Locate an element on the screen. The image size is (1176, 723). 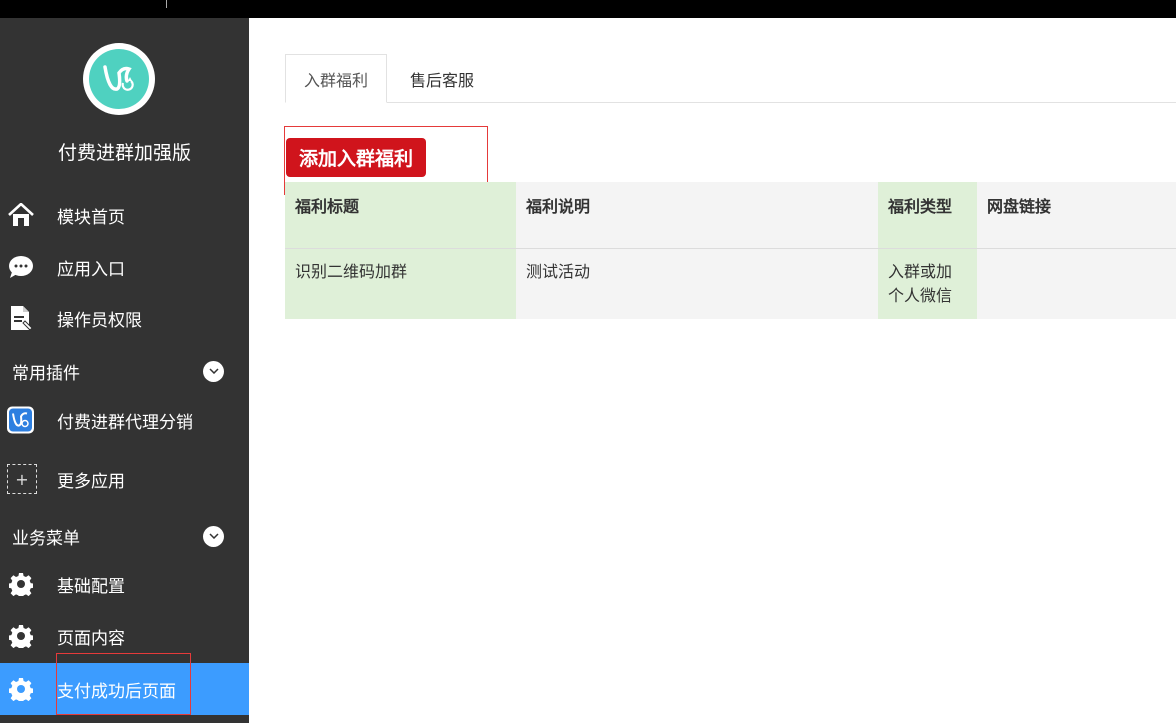
sidebar-item-label: 更多应用 is located at coordinates (91, 481).